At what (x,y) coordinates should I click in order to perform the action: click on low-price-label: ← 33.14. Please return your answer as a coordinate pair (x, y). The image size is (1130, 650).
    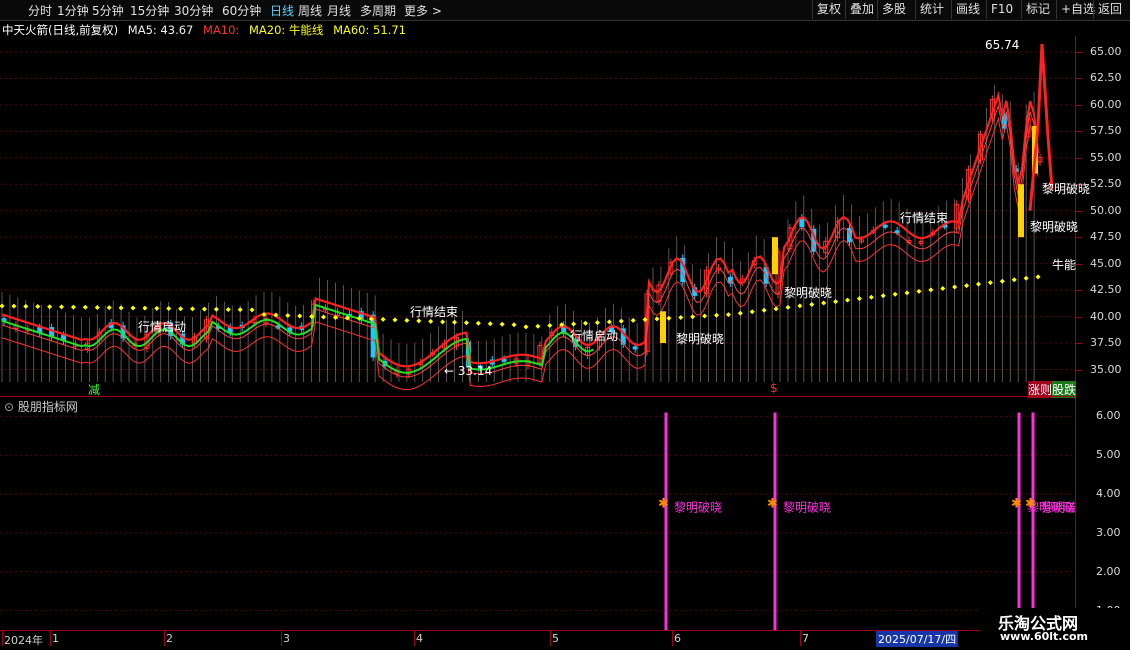
    Looking at the image, I should click on (468, 371).